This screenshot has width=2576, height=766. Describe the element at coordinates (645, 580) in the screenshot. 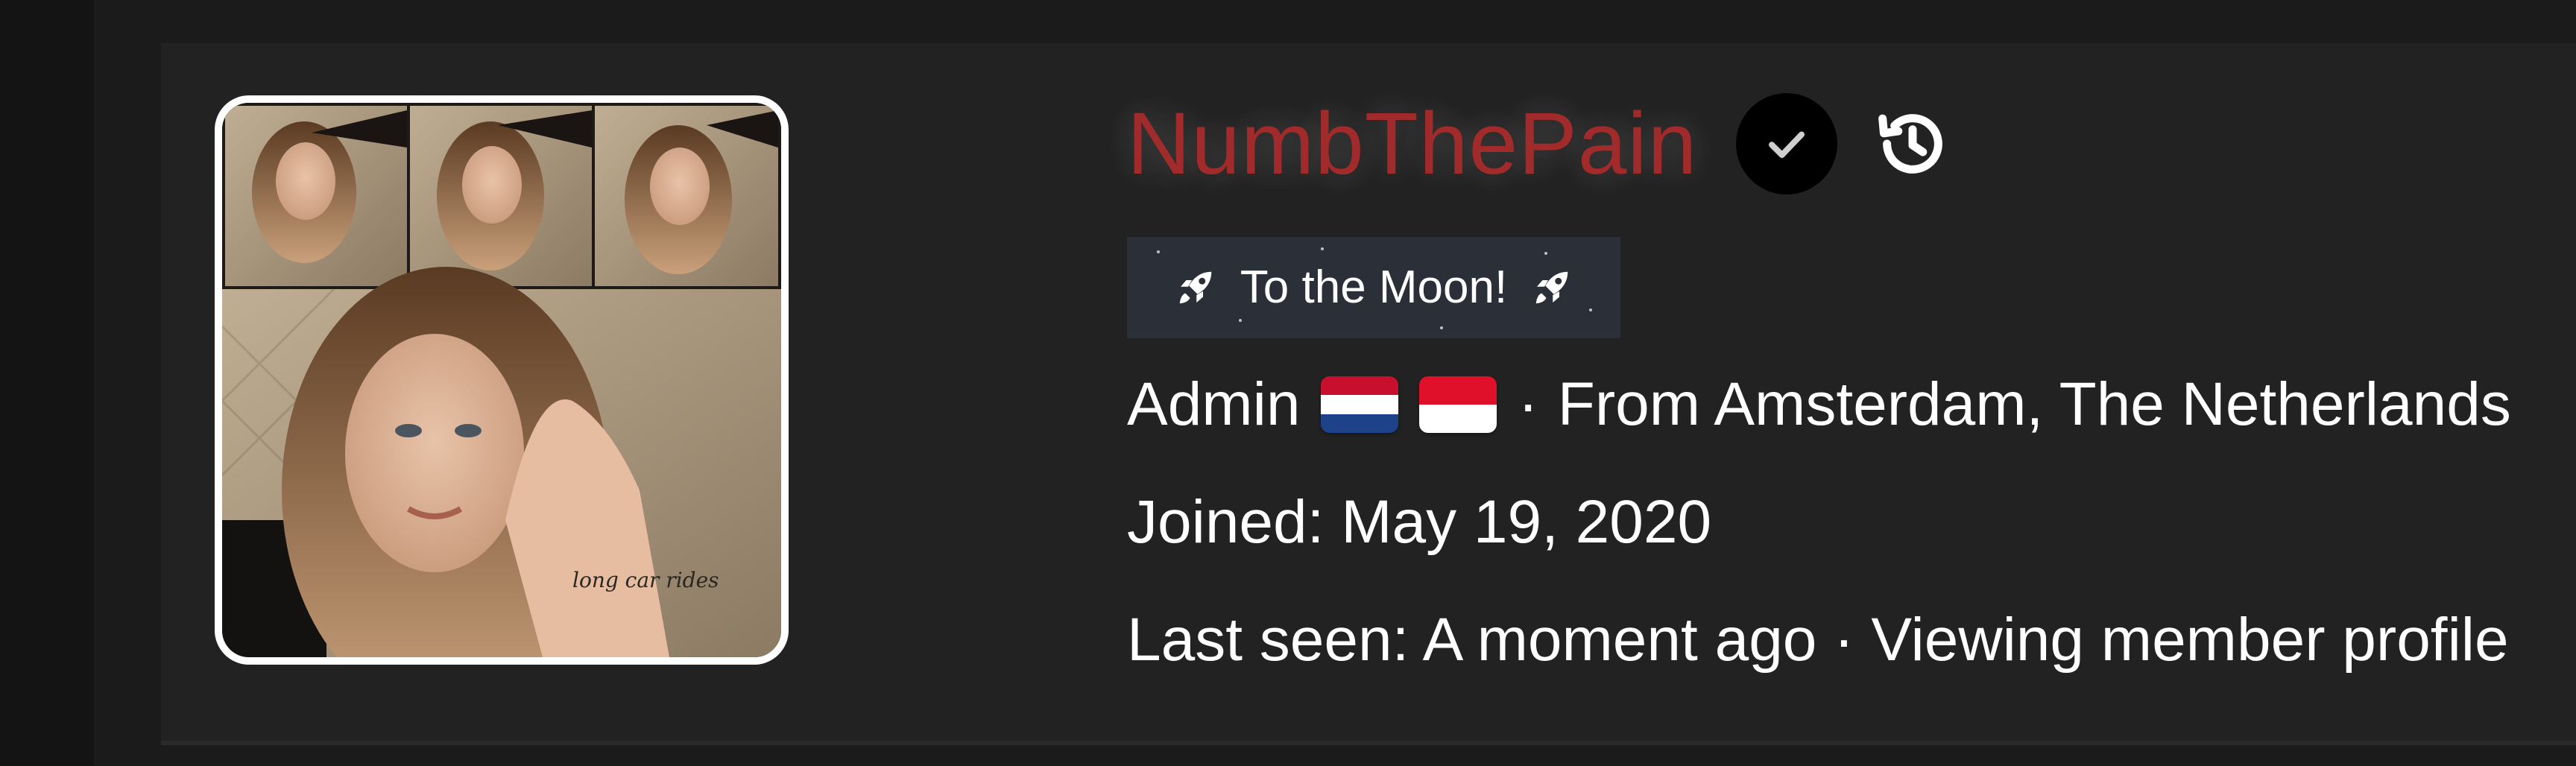

I see `avatar-caption: long car rides` at that location.